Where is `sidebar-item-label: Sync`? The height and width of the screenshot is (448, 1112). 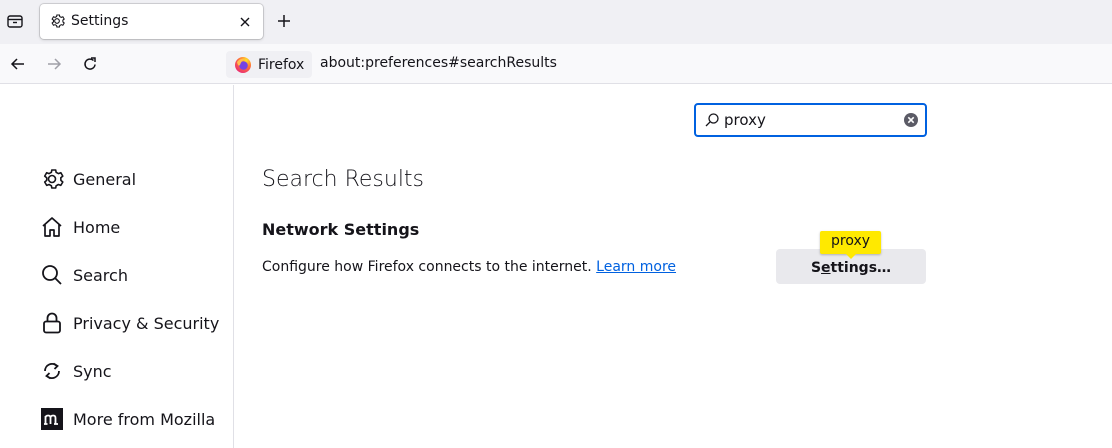 sidebar-item-label: Sync is located at coordinates (92, 371).